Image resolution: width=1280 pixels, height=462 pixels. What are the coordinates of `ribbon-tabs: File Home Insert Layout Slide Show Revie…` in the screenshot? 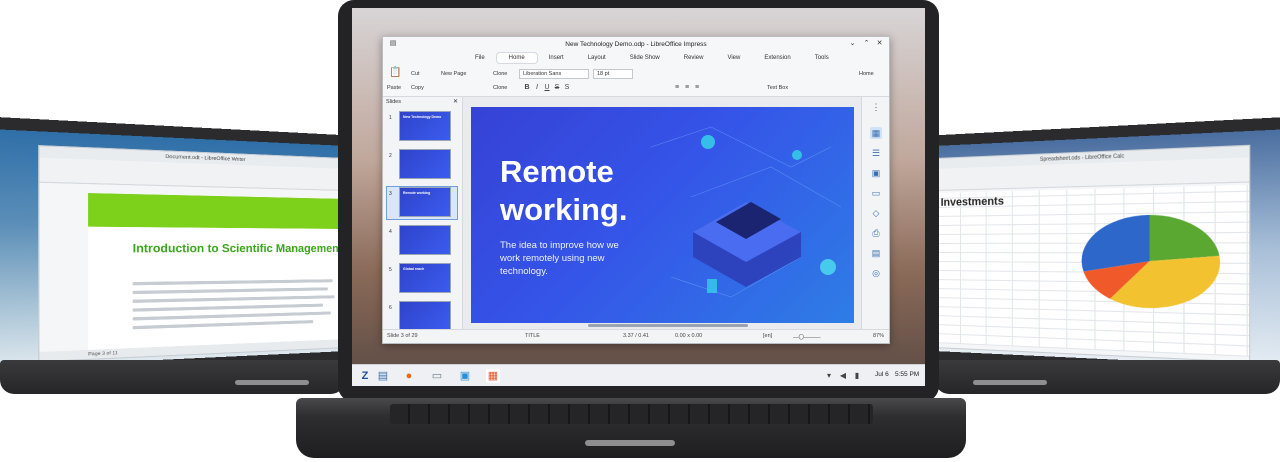 It's located at (636, 58).